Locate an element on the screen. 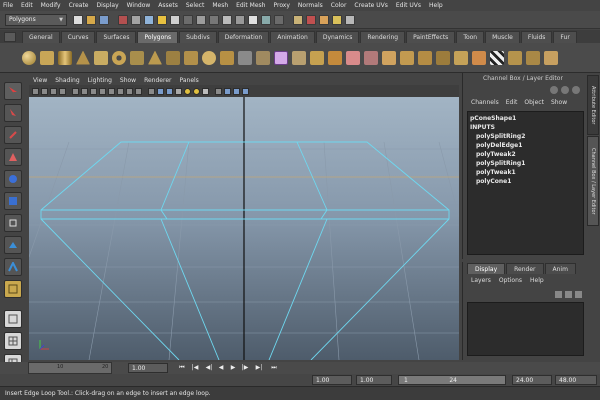  rotate-tool-icon is located at coordinates (13, 179).